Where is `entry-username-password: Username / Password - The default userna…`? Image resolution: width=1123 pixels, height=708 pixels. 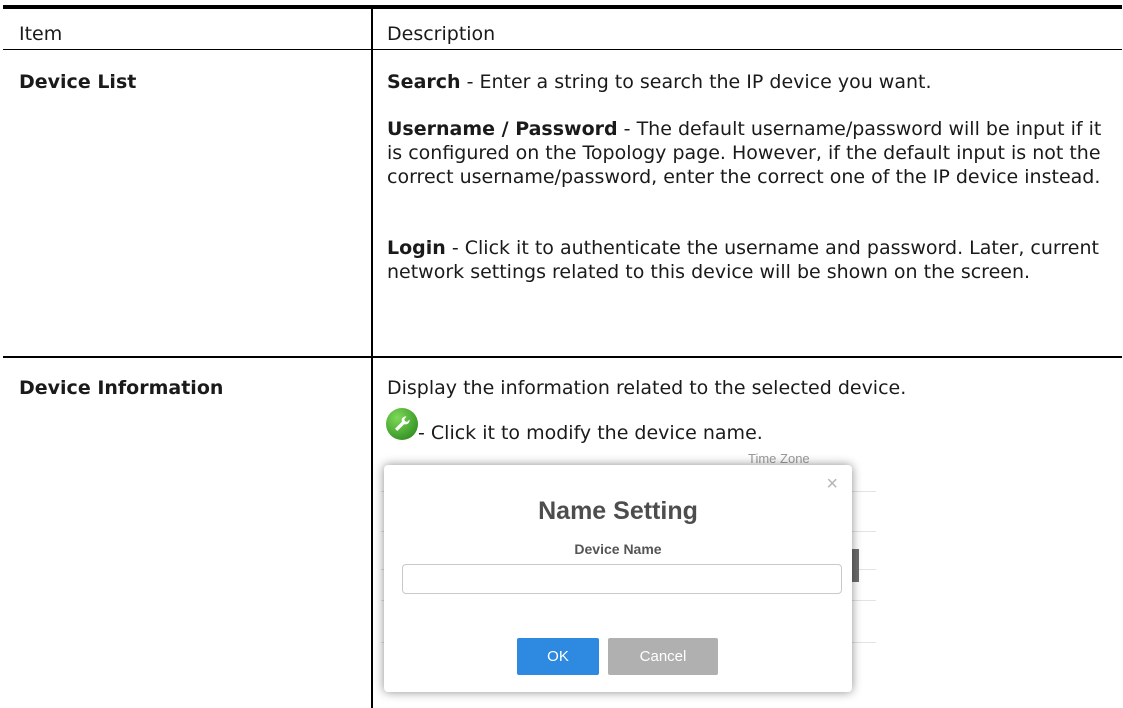 entry-username-password: Username / Password - The default userna… is located at coordinates (754, 153).